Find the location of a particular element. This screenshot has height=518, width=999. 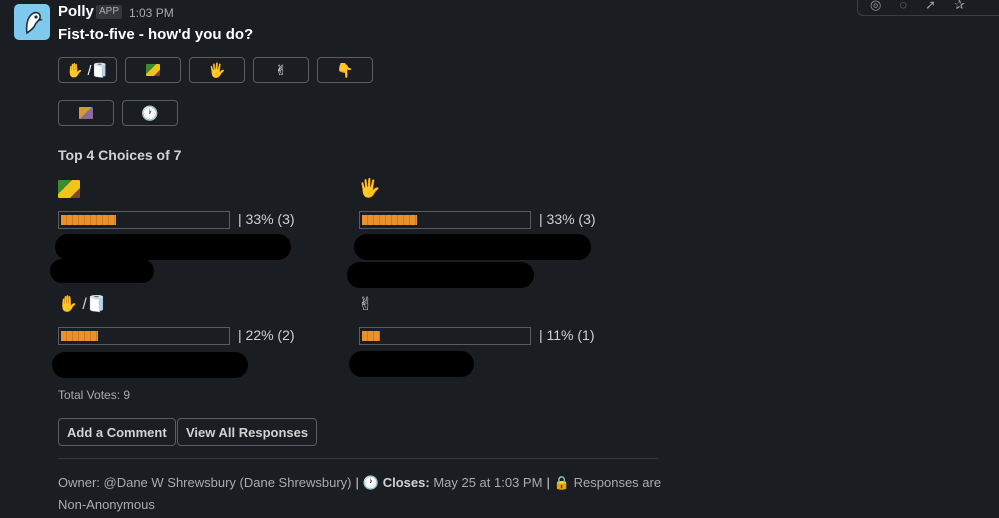

message-timestamp: 1:03 PM is located at coordinates (151, 13).